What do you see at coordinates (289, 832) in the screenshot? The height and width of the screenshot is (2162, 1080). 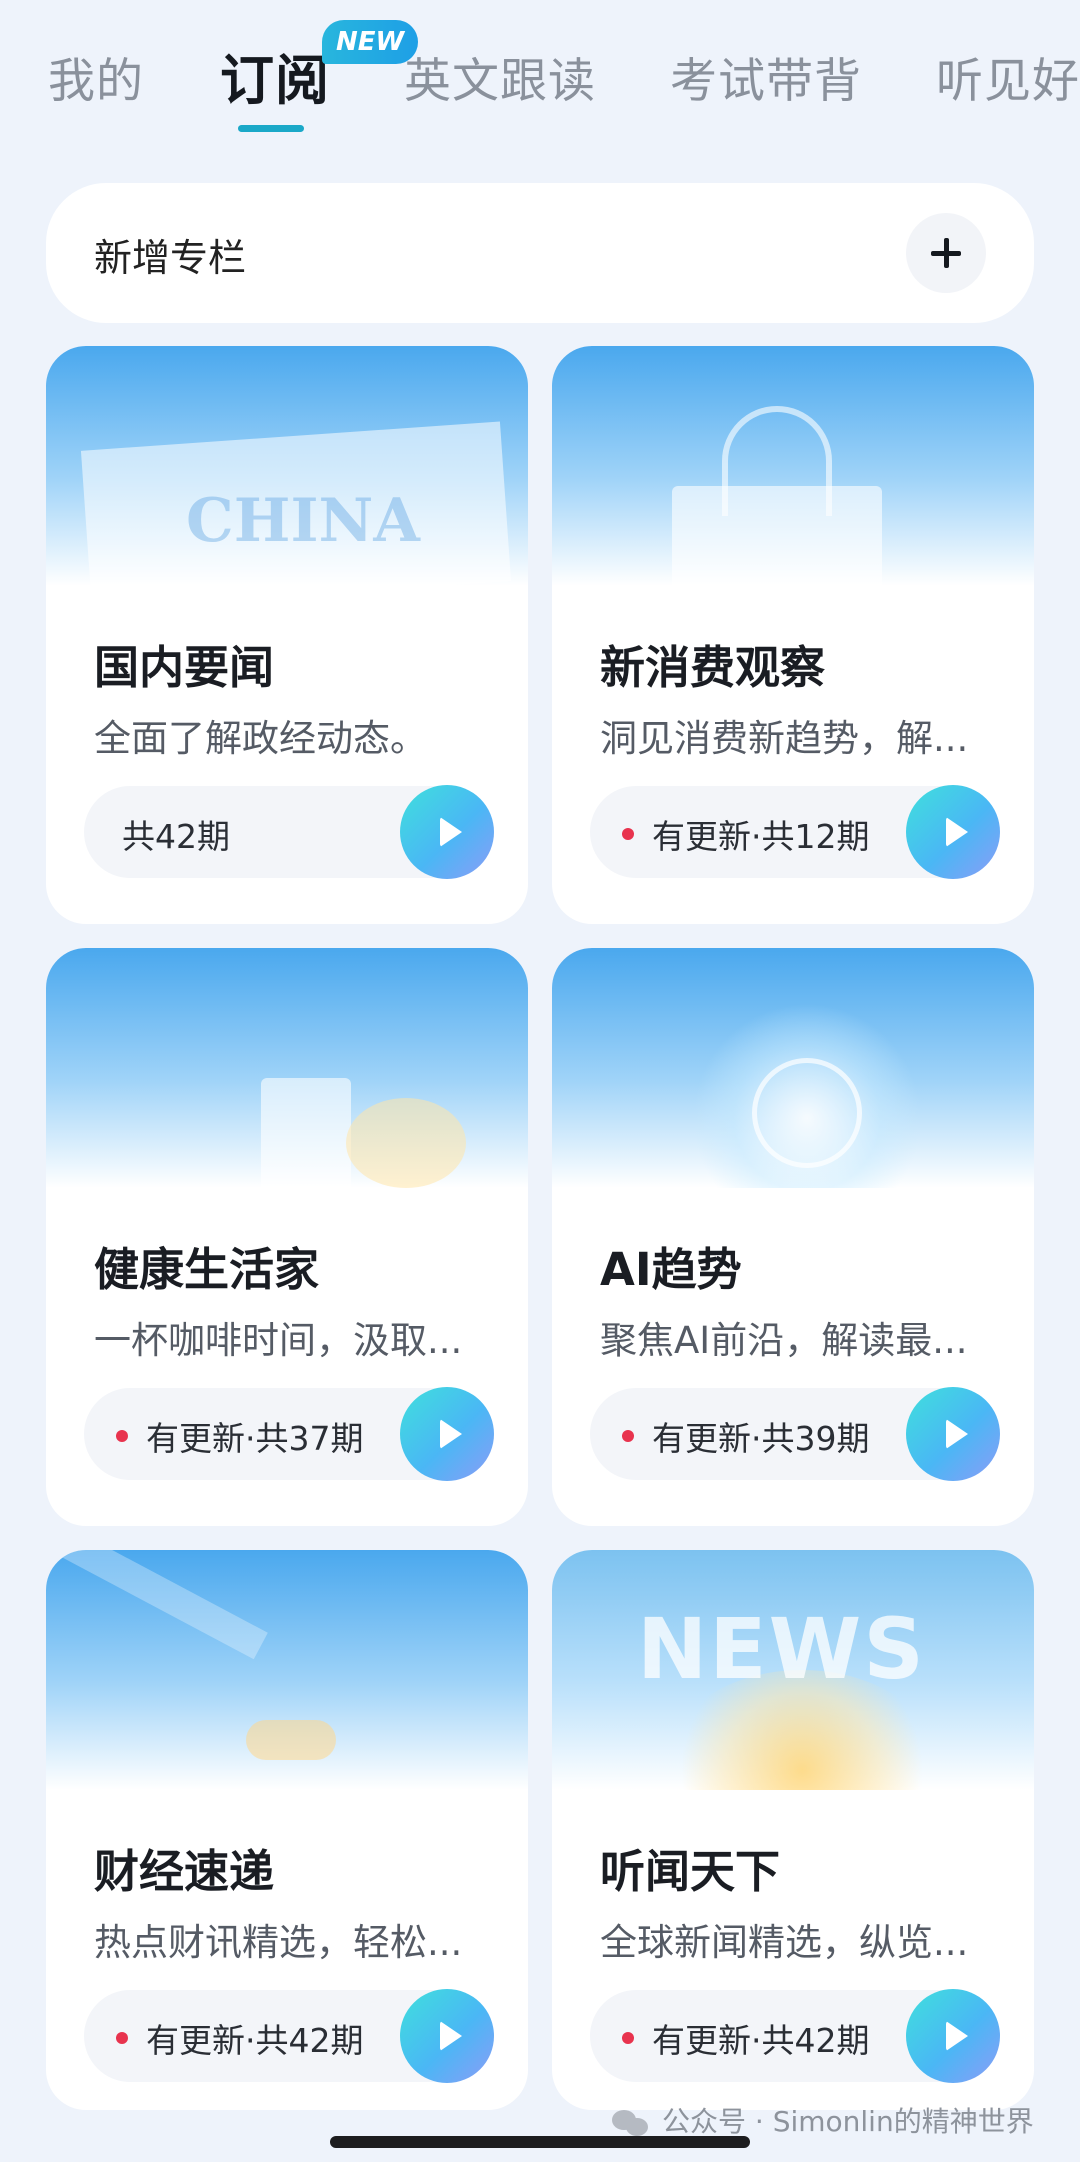 I see `episode-pill: 共42期` at bounding box center [289, 832].